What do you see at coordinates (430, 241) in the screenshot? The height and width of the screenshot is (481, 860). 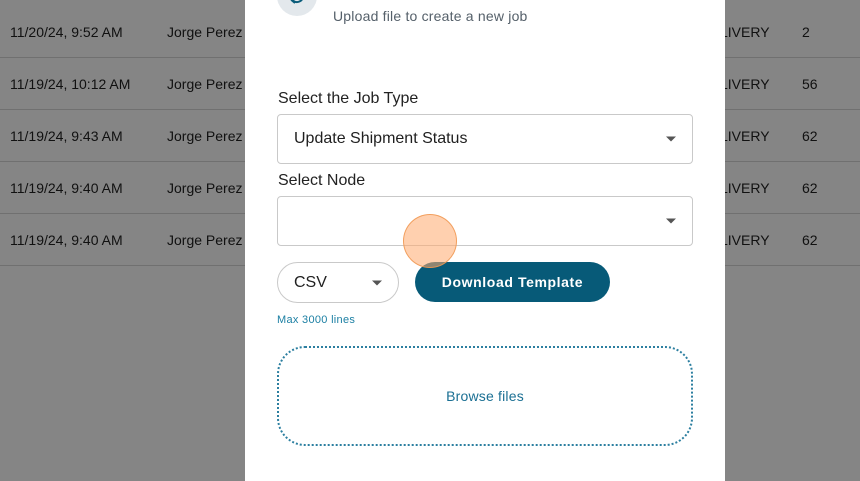 I see `click-indicator` at bounding box center [430, 241].